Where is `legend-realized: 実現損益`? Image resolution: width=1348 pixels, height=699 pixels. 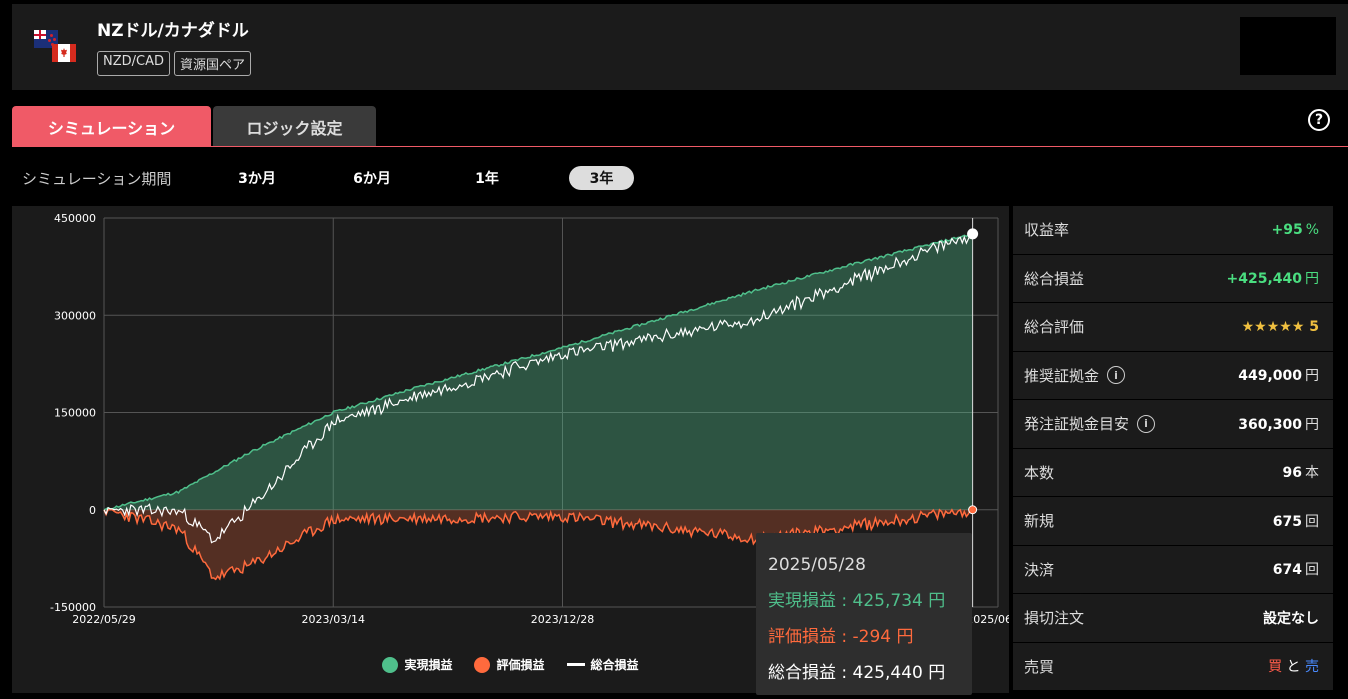
legend-realized: 実現損益 is located at coordinates (417, 664).